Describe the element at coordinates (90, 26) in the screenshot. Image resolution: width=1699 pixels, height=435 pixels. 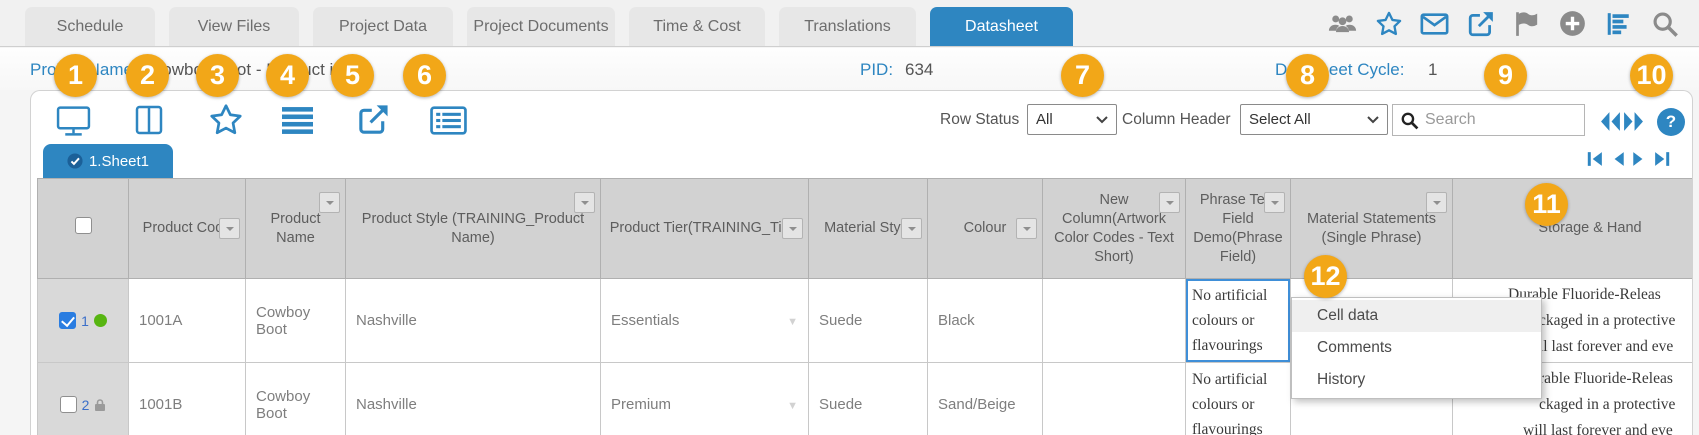
I see `tab-schedule: Schedule` at that location.